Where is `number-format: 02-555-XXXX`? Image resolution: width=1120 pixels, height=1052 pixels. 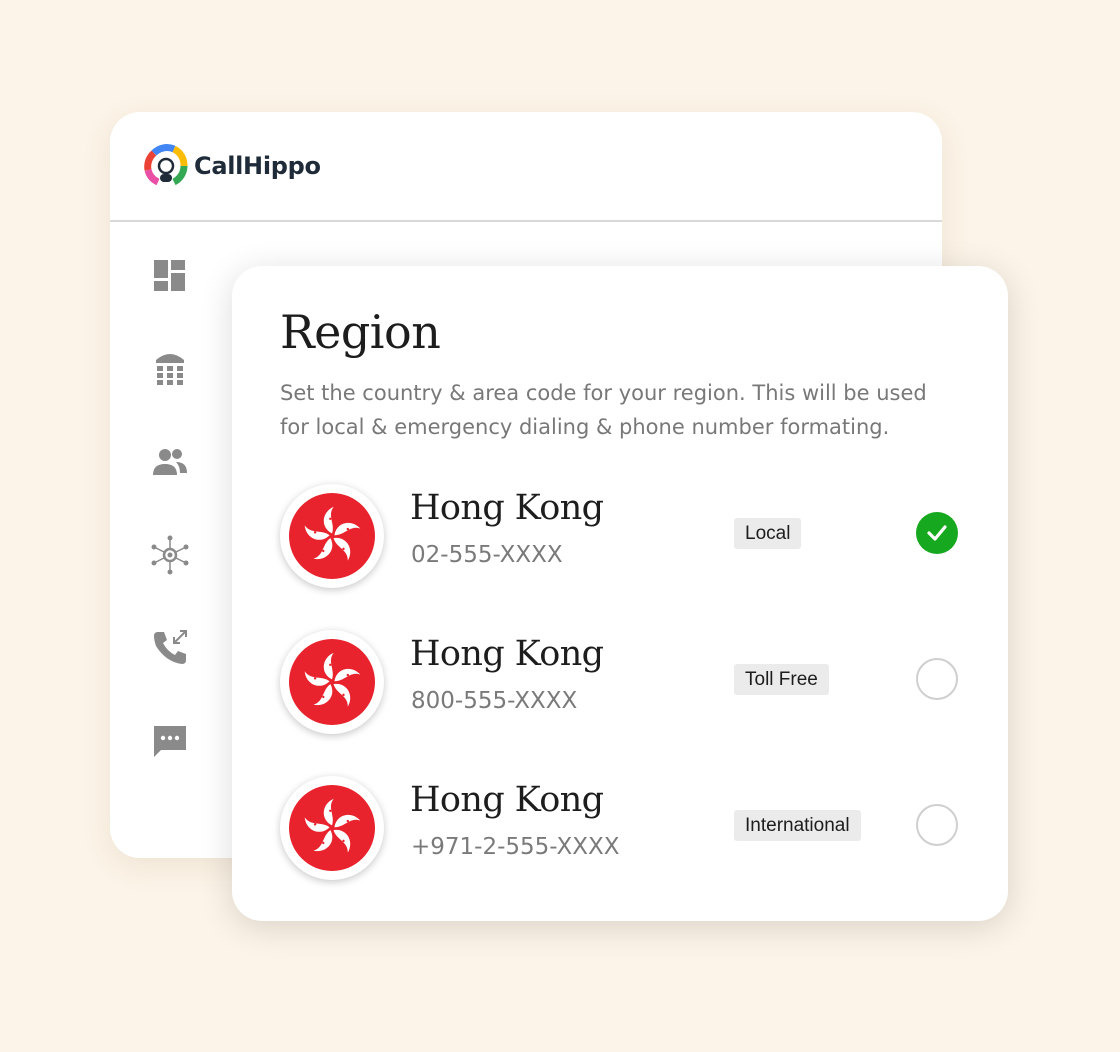
number-format: 02-555-XXXX is located at coordinates (487, 555).